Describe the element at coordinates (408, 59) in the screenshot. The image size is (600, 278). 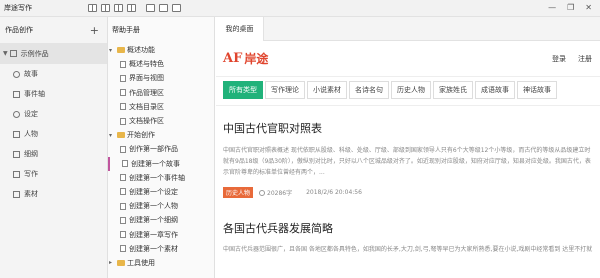
I see `site-header: AF 岸途 登录 注册` at that location.